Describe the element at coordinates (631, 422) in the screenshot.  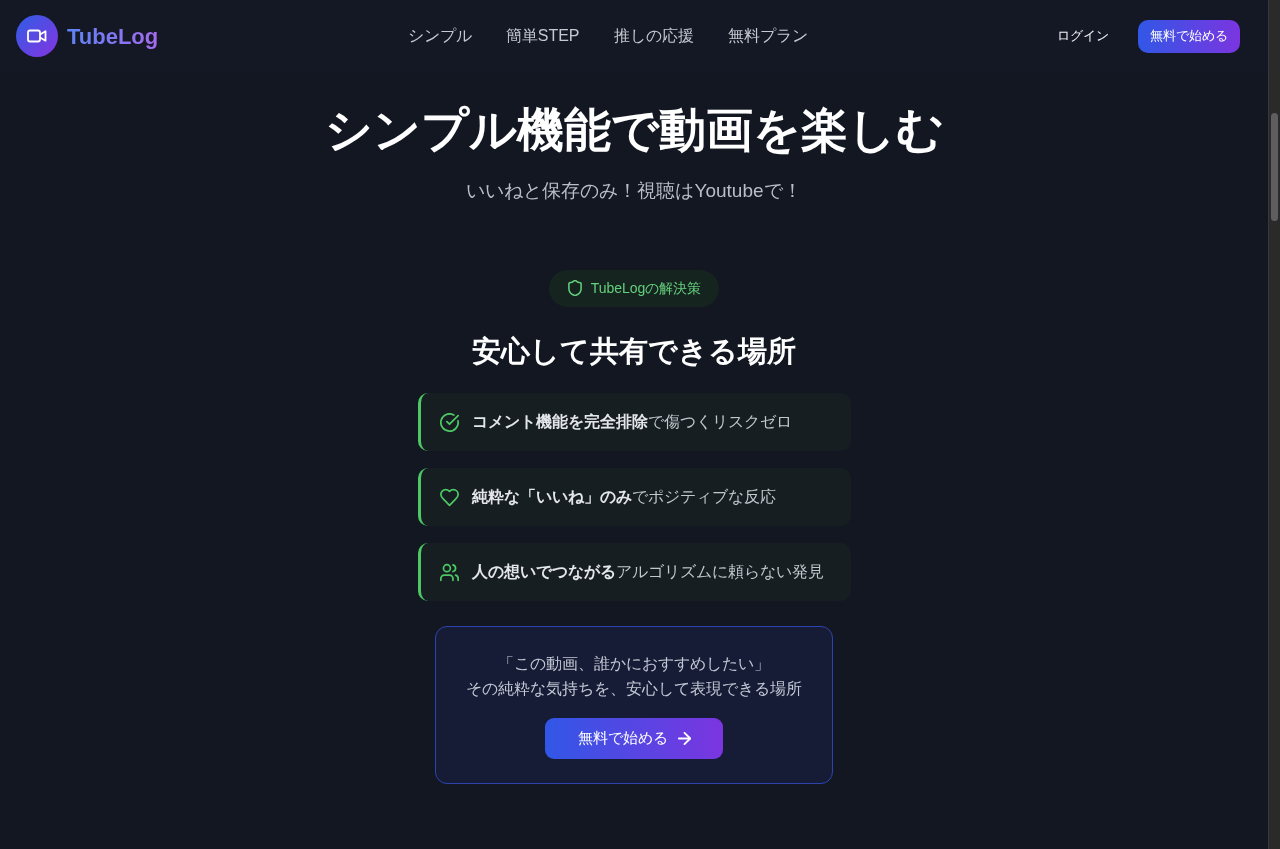
I see `feature-text: コメント機能を完全排除で傷つくリスクゼロ` at that location.